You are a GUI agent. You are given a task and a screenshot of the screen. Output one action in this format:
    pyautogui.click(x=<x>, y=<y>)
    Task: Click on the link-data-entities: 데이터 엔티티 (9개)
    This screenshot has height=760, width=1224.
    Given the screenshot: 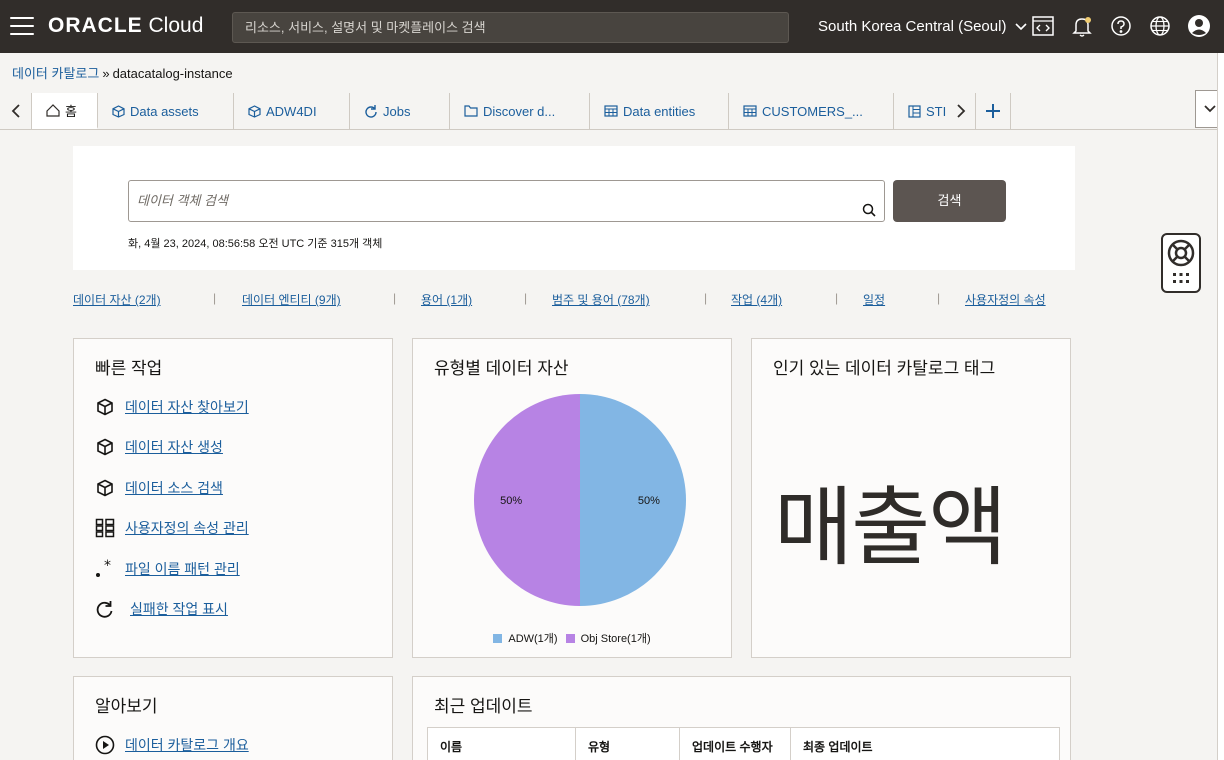 What is the action you would take?
    pyautogui.click(x=291, y=299)
    